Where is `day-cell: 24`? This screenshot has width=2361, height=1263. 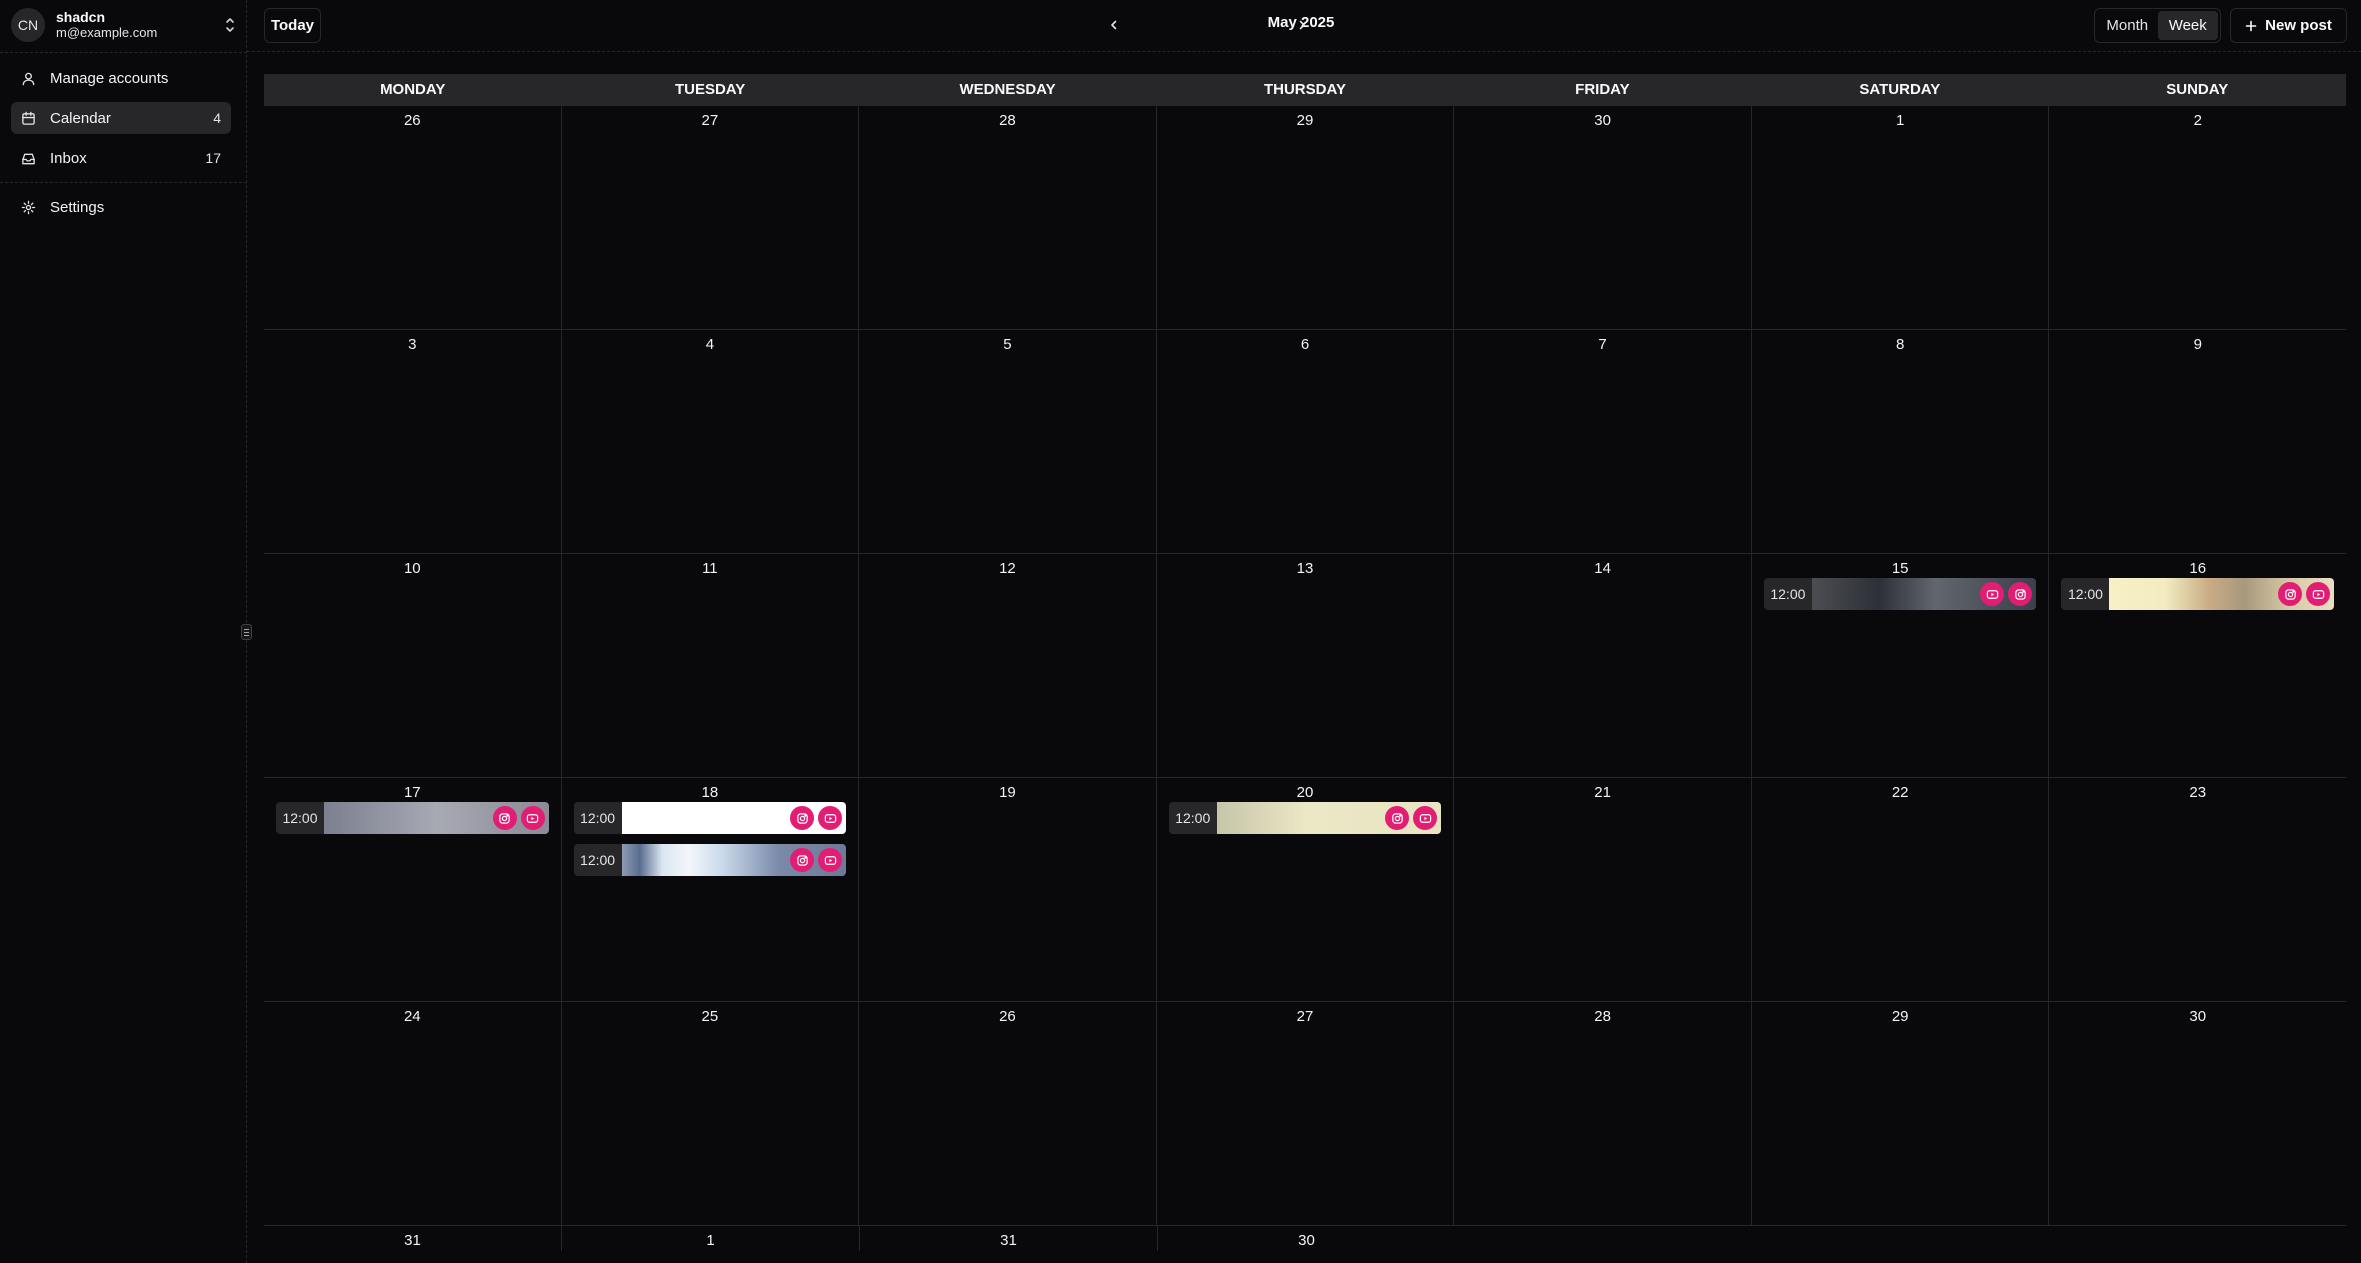
day-cell: 24 is located at coordinates (412, 1113).